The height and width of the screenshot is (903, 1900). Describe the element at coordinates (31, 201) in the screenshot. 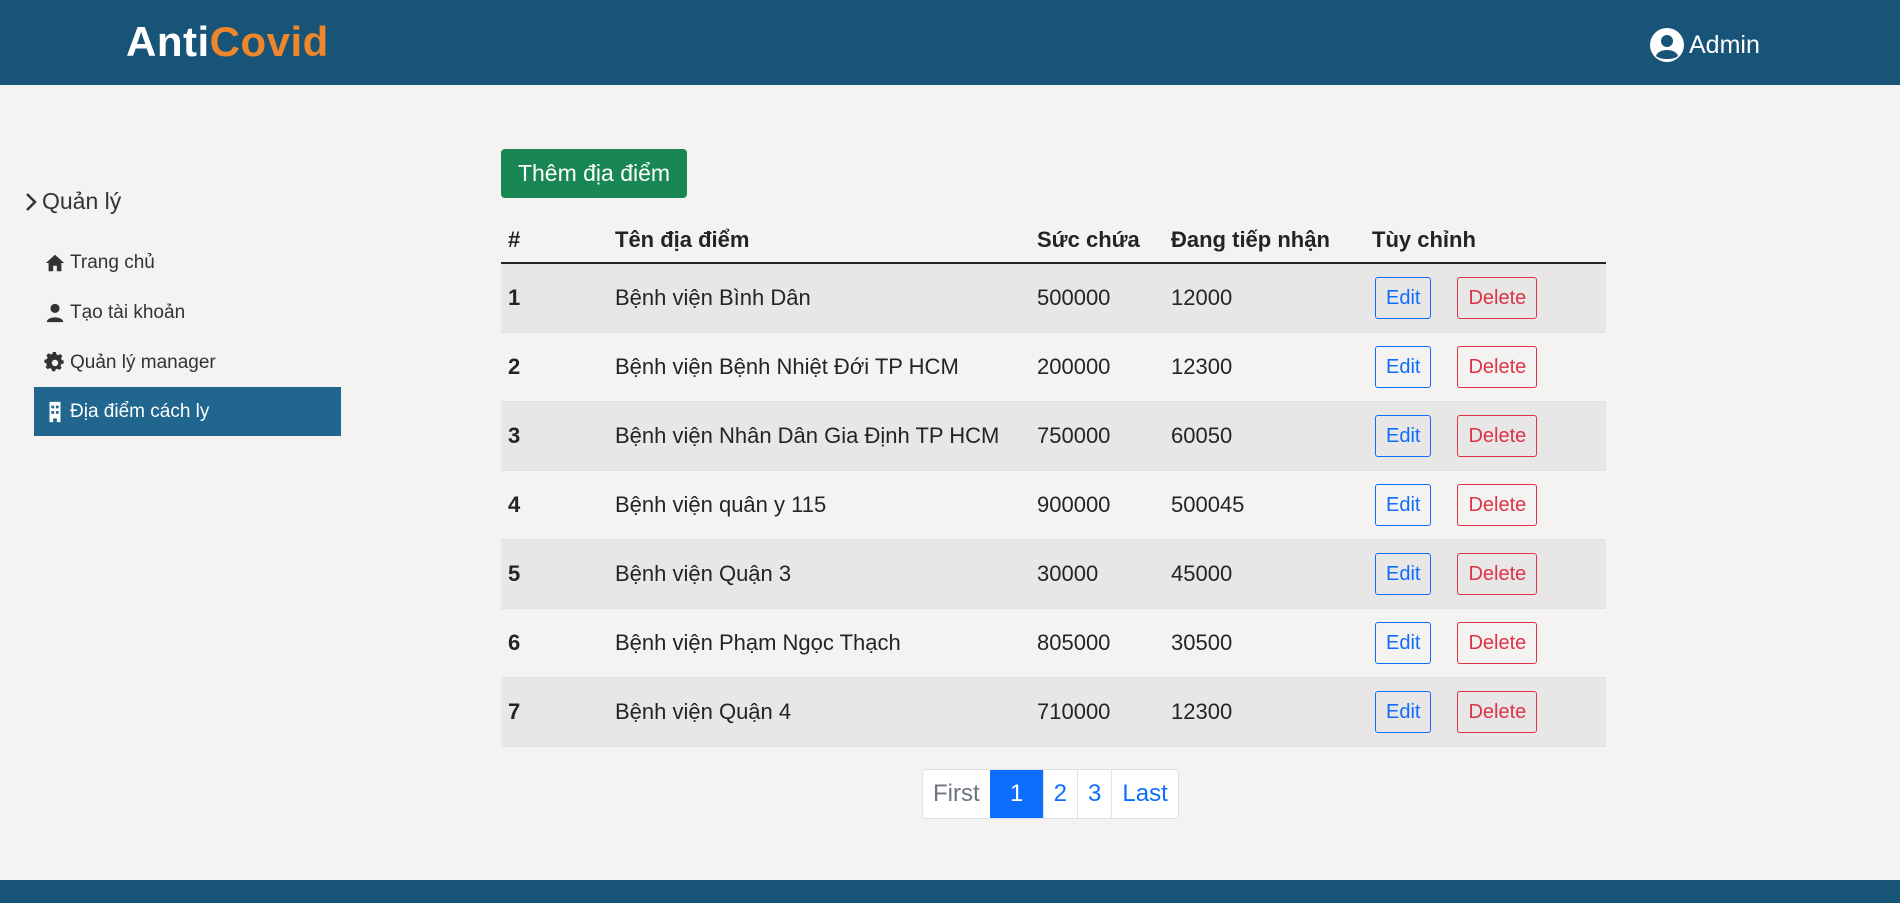

I see `chevron-right-icon` at that location.